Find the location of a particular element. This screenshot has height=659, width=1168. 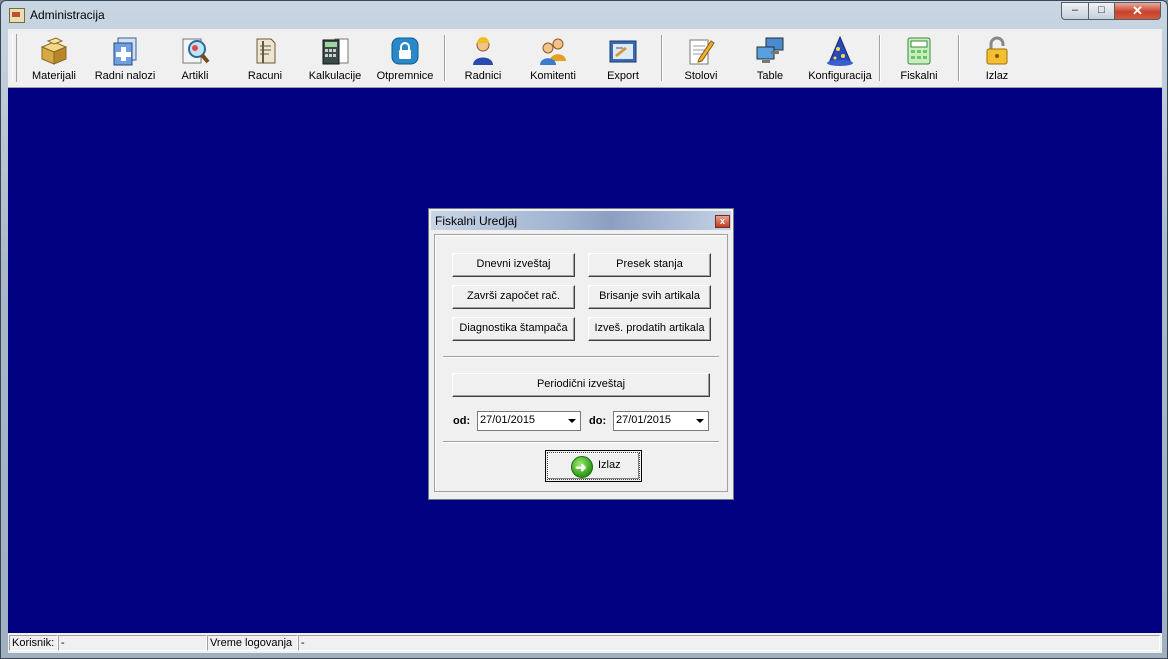

dnevni-izvestaj-button: Dnevni izveštaj is located at coordinates (513, 265).